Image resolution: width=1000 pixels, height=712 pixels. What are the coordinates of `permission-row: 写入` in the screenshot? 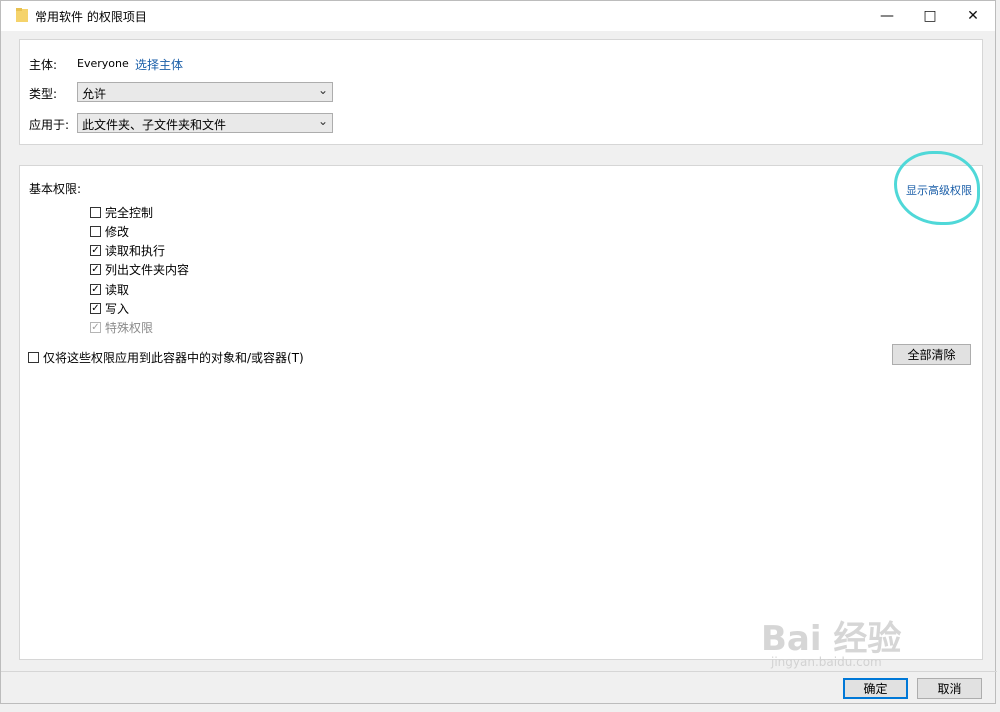 It's located at (109, 309).